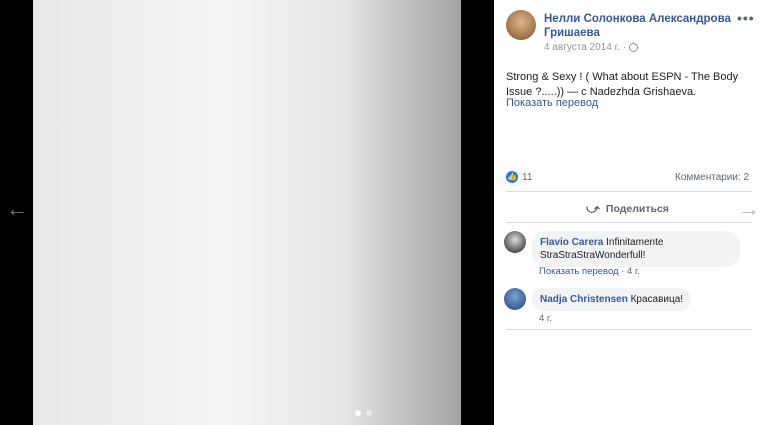 The image size is (760, 425). I want to click on show-translation-link: Показать перевод, so click(552, 103).